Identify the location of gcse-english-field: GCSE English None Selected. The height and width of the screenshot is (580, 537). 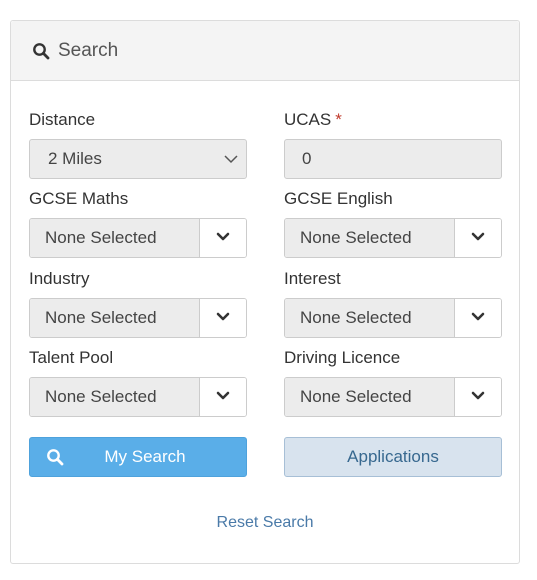
(393, 223).